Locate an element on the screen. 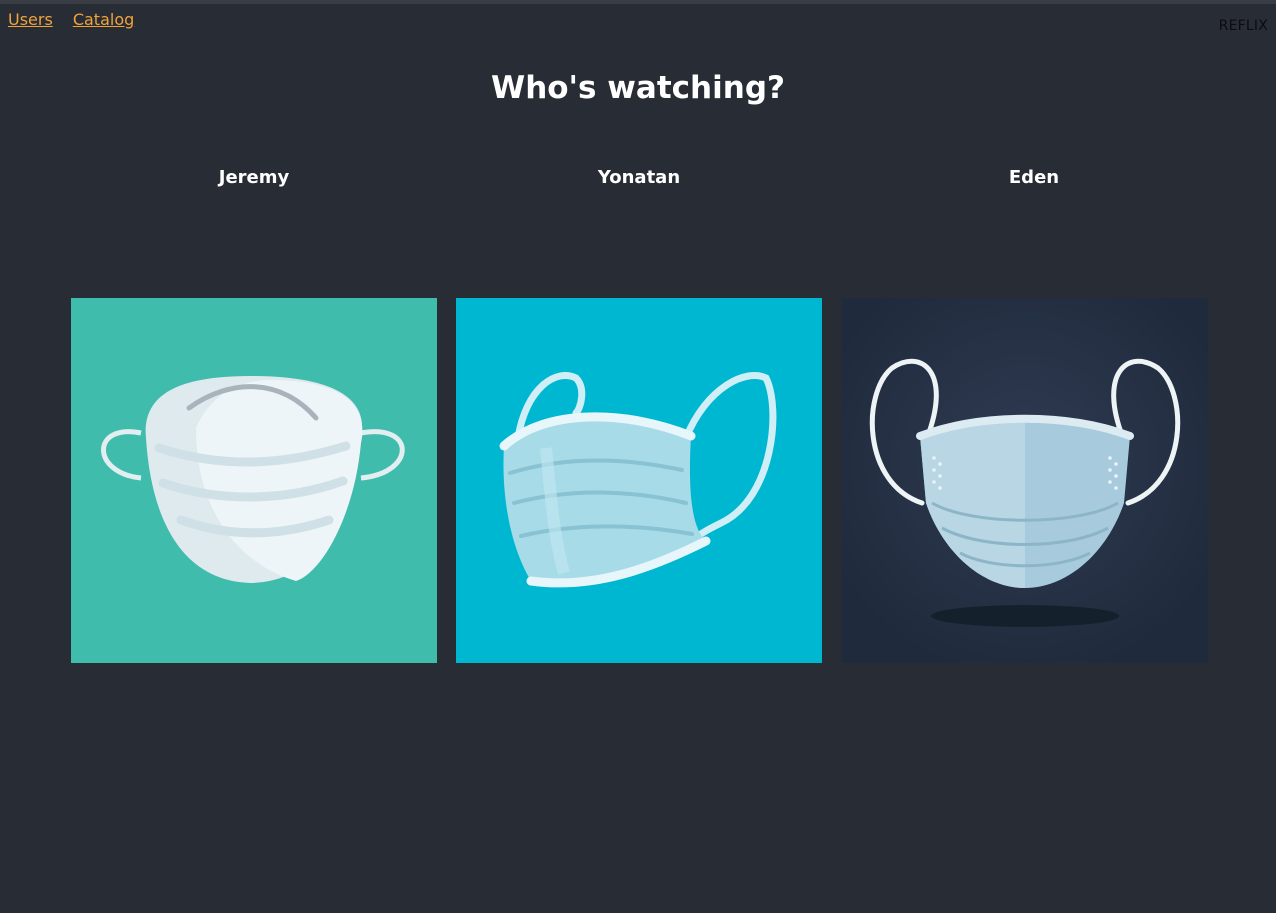  app-logo: REFLIX is located at coordinates (1243, 26).